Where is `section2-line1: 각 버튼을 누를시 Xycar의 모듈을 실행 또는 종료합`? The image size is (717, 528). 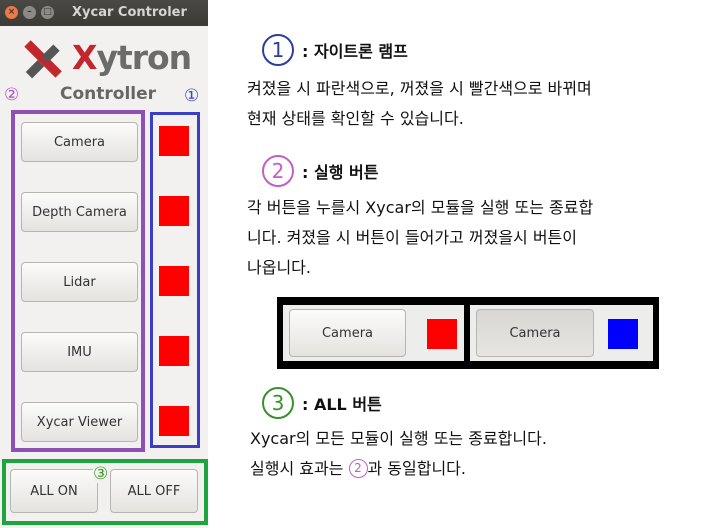
section2-line1: 각 버튼을 누를시 Xycar의 모듈을 실행 또는 종료합 is located at coordinates (420, 207).